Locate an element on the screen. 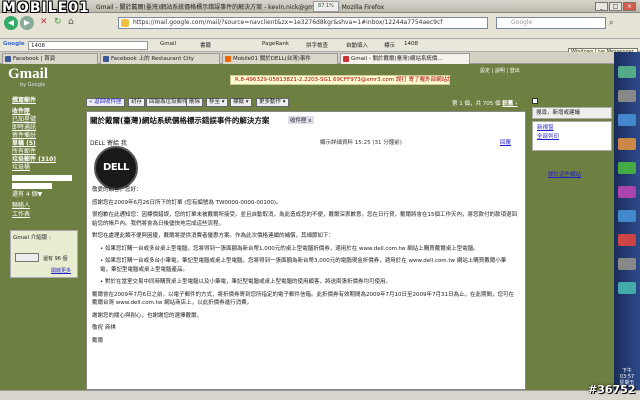  paging-count: 第 1 個，共 705 個 is located at coordinates (476, 104).